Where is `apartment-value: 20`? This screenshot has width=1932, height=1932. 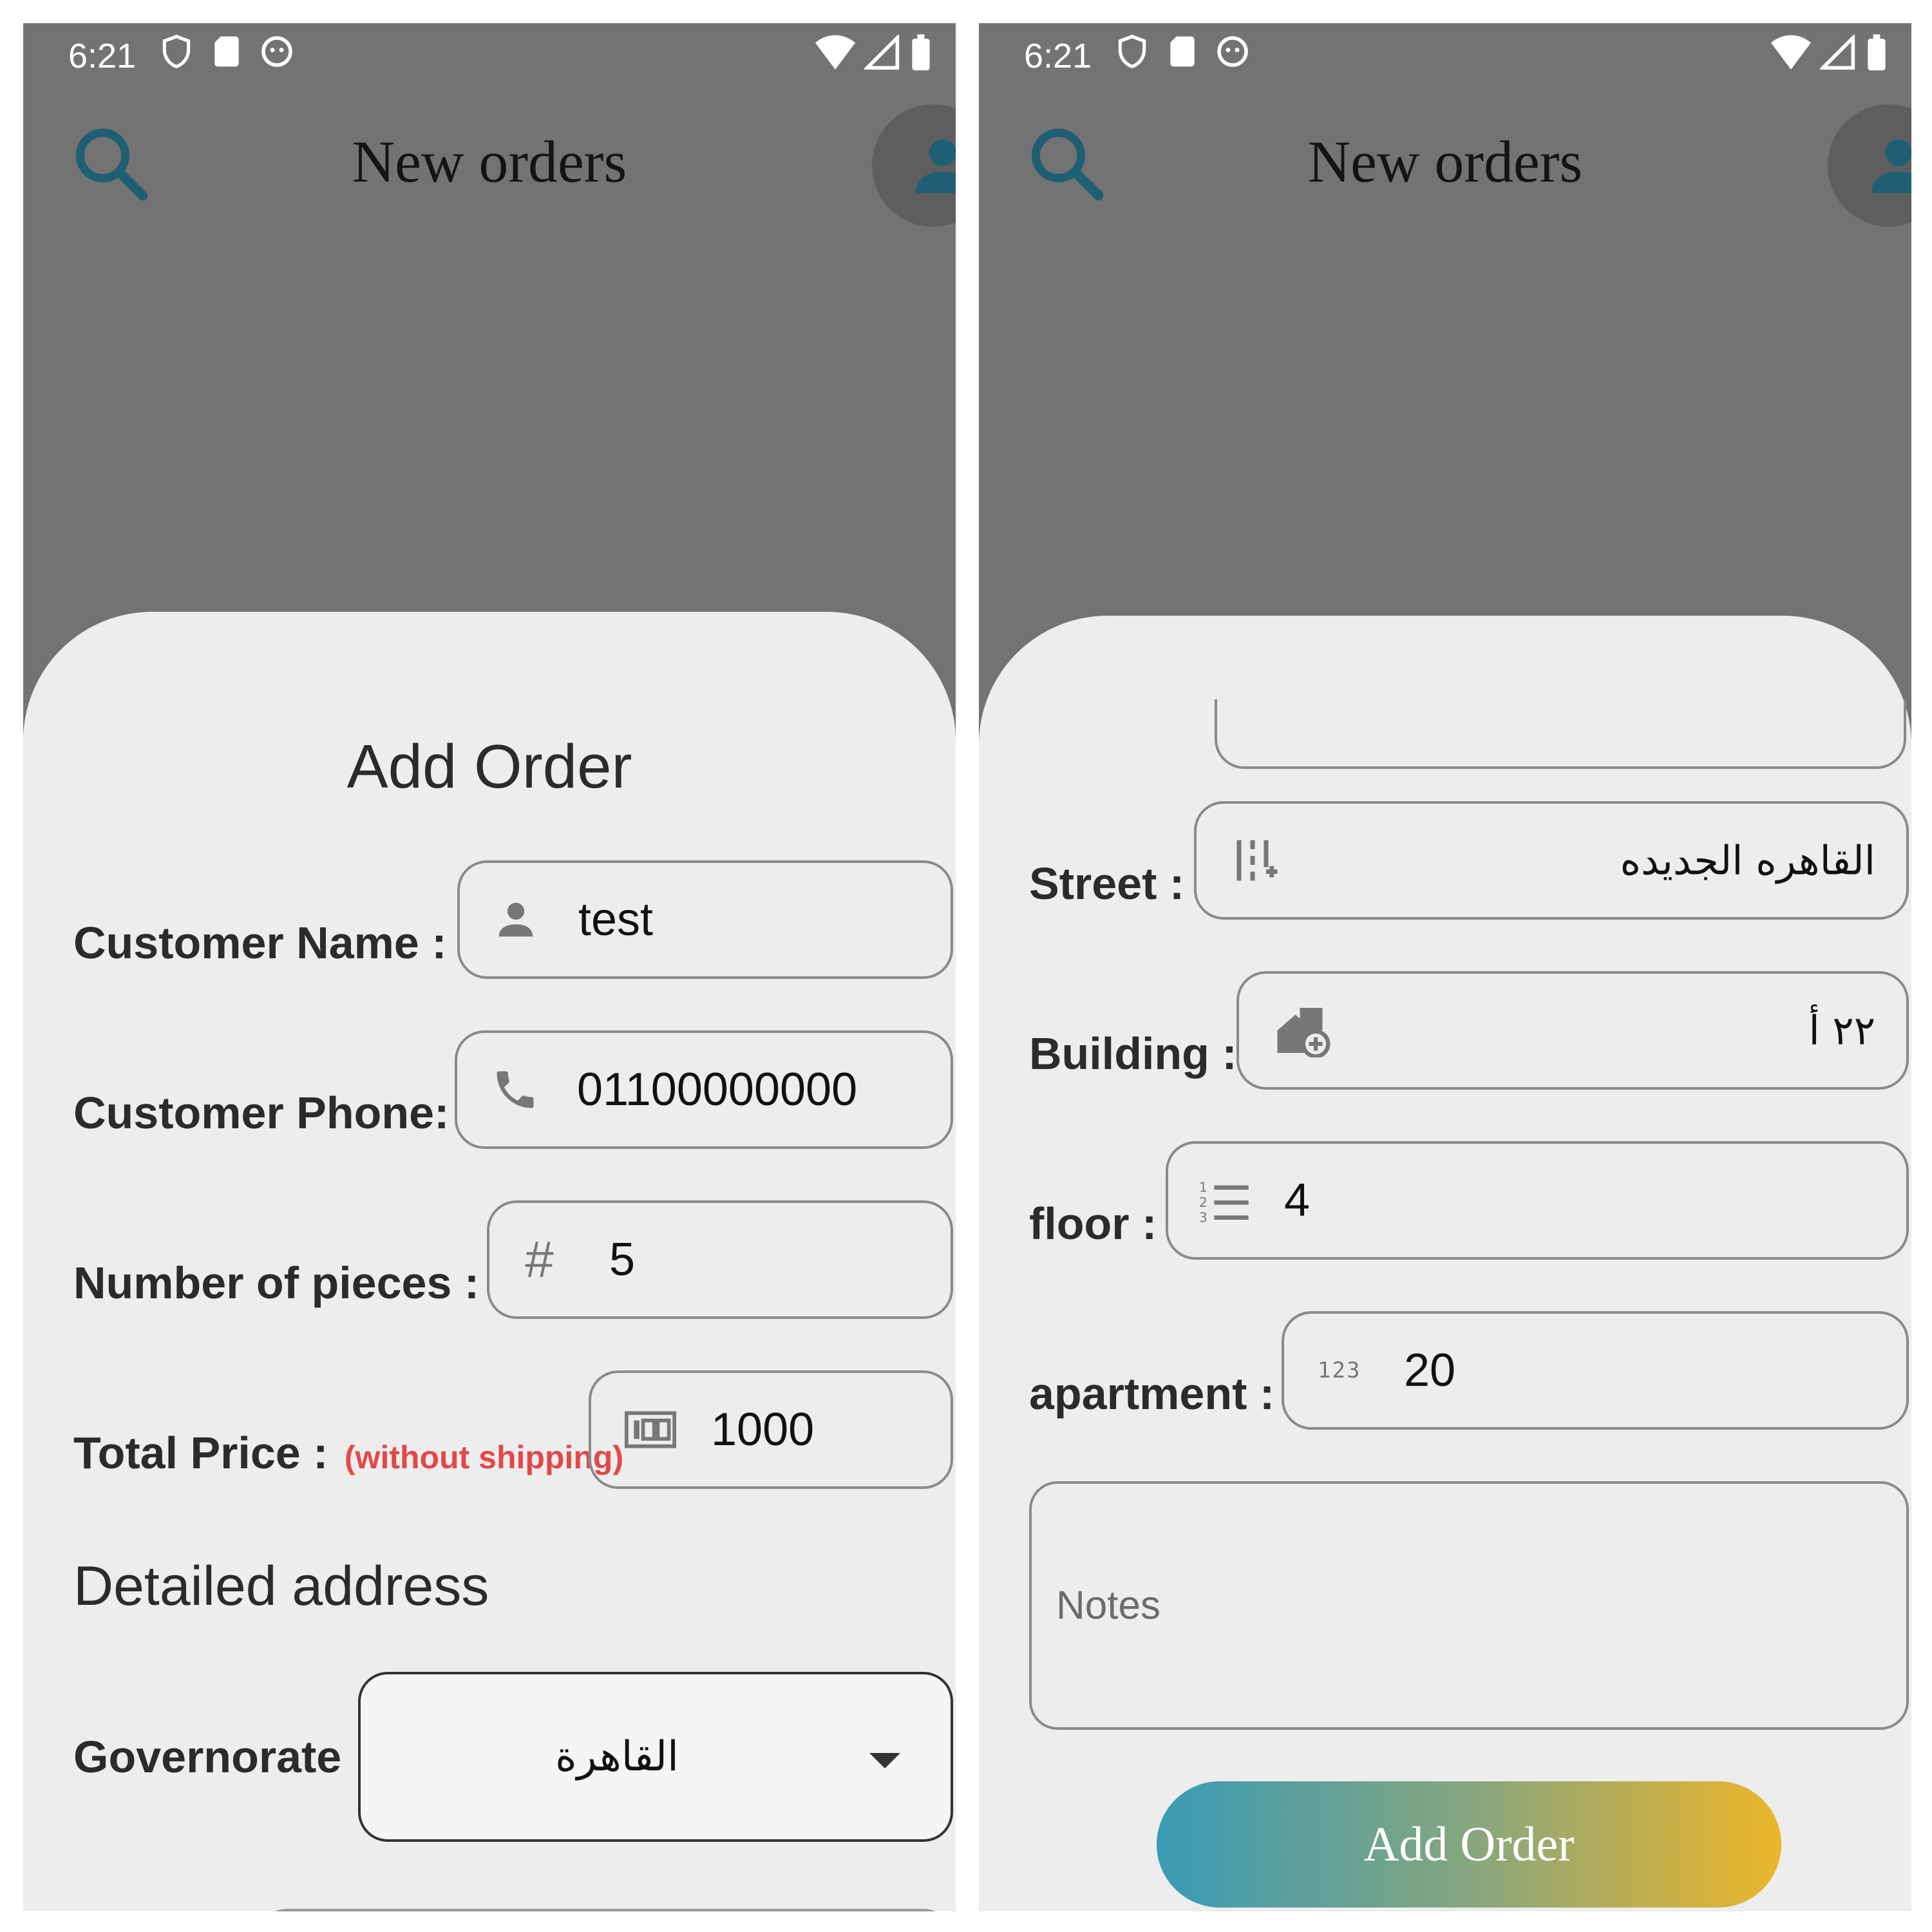 apartment-value: 20 is located at coordinates (1430, 1370).